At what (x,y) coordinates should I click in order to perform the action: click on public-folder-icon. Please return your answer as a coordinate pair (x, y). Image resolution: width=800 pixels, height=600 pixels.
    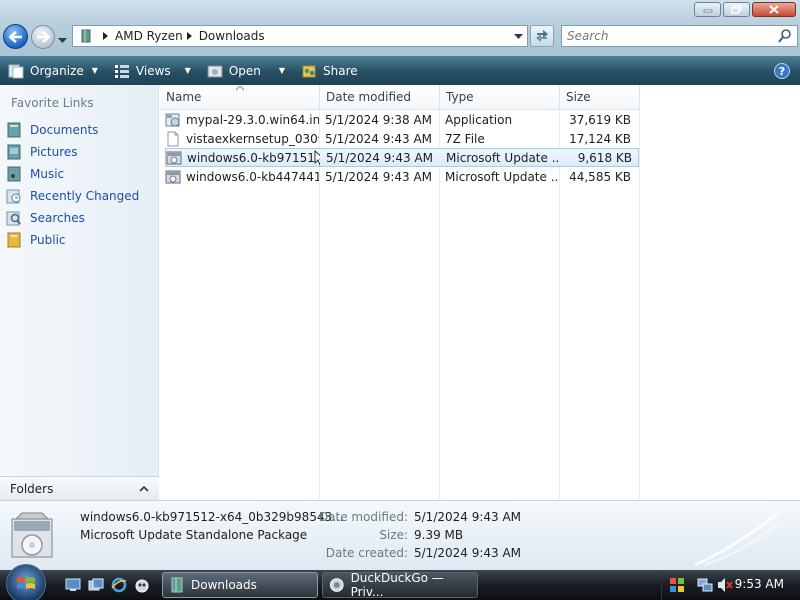
    Looking at the image, I should click on (14, 240).